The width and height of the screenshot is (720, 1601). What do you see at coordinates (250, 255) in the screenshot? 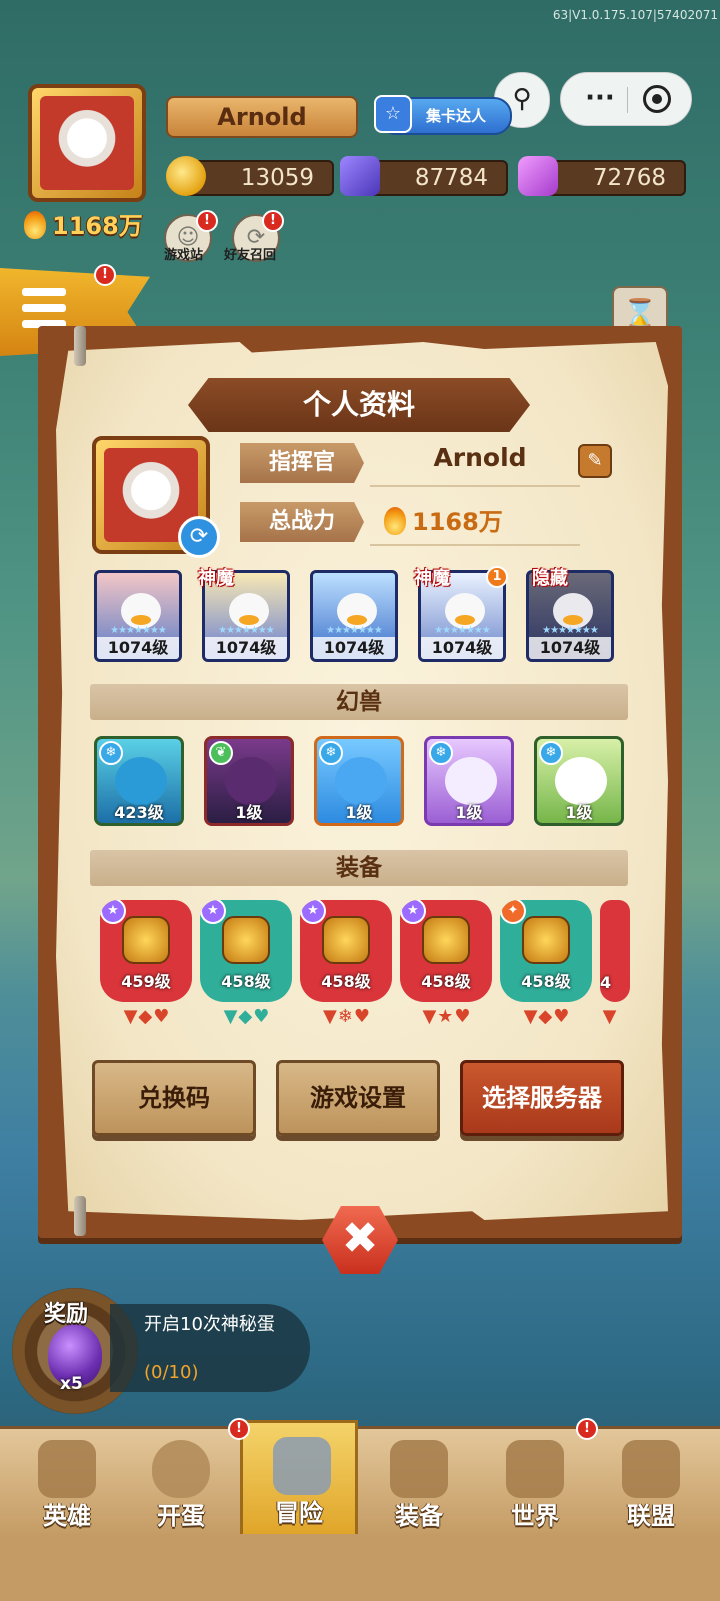
I see `friend-recall-label: 好友召回` at bounding box center [250, 255].